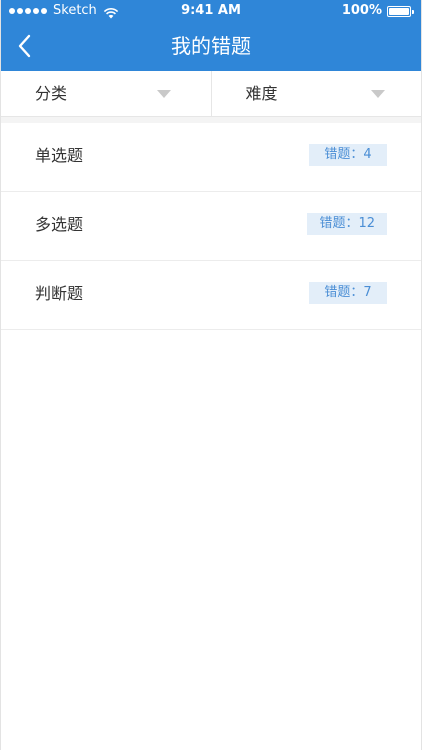 The image size is (422, 750). I want to click on navigation-bar: 我的错题, so click(211, 46).